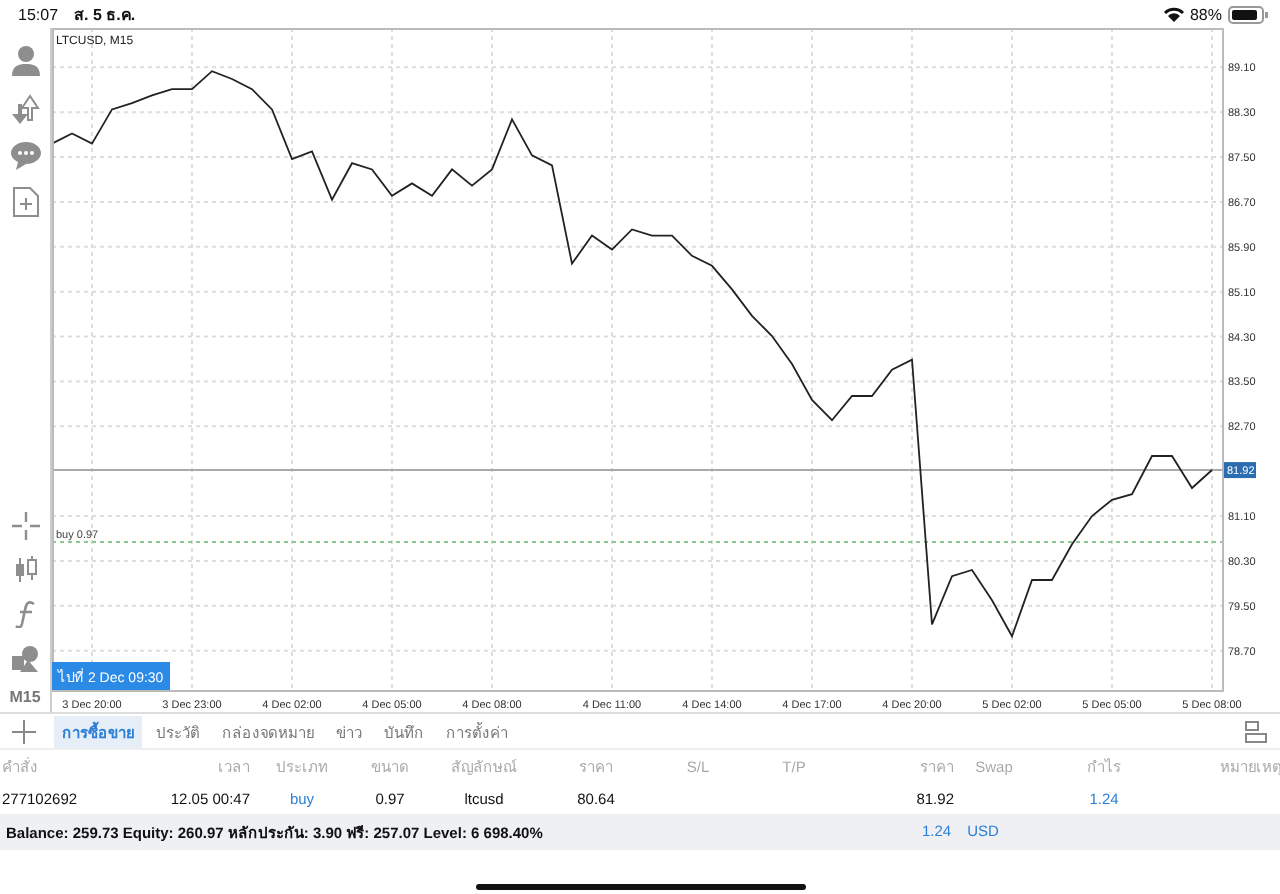 The height and width of the screenshot is (894, 1280). What do you see at coordinates (25, 155) in the screenshot?
I see `chat-icon` at bounding box center [25, 155].